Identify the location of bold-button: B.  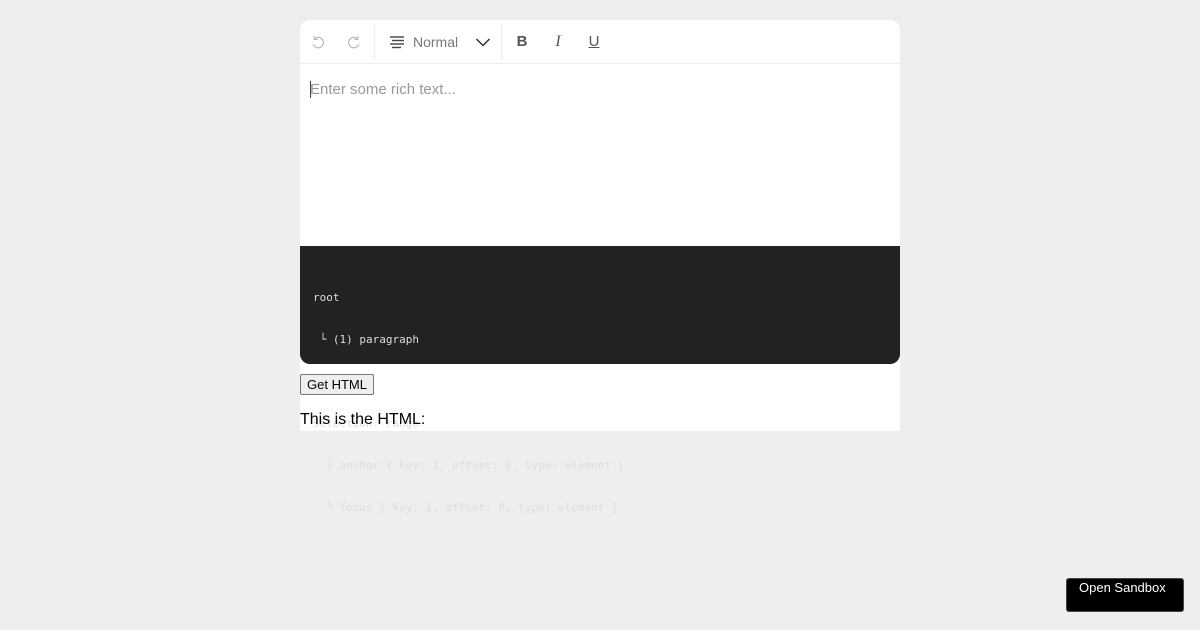
(522, 42).